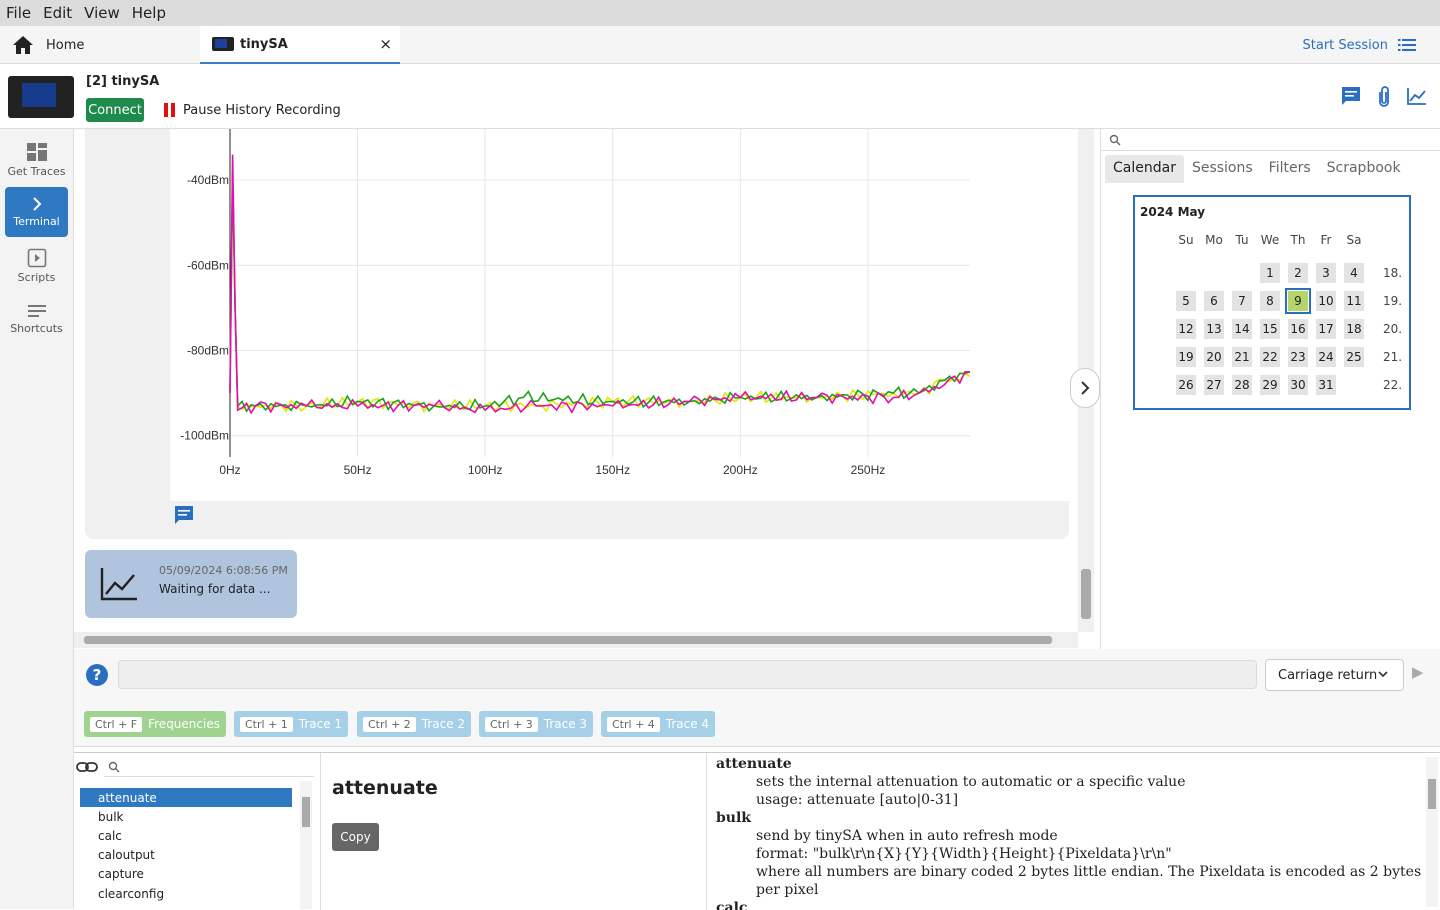 Image resolution: width=1440 pixels, height=910 pixels. Describe the element at coordinates (1417, 96) in the screenshot. I see `chart-line-icon` at that location.